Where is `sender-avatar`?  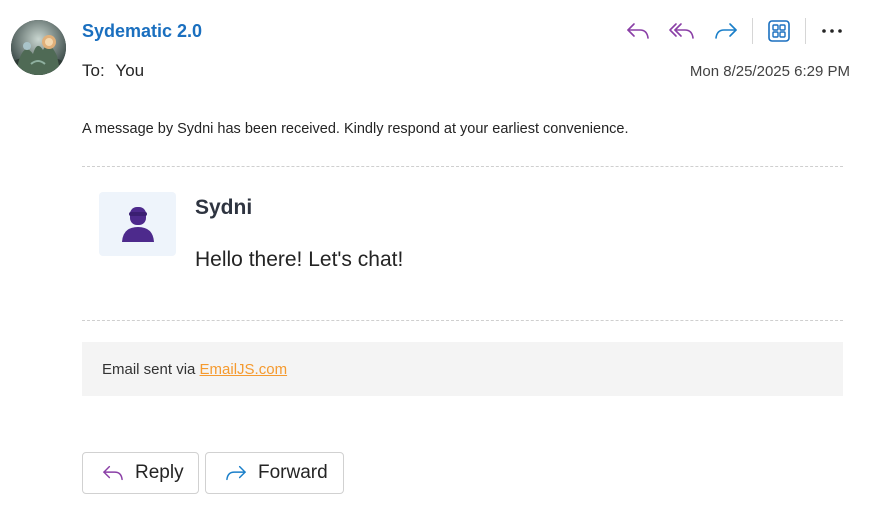
sender-avatar is located at coordinates (38, 47).